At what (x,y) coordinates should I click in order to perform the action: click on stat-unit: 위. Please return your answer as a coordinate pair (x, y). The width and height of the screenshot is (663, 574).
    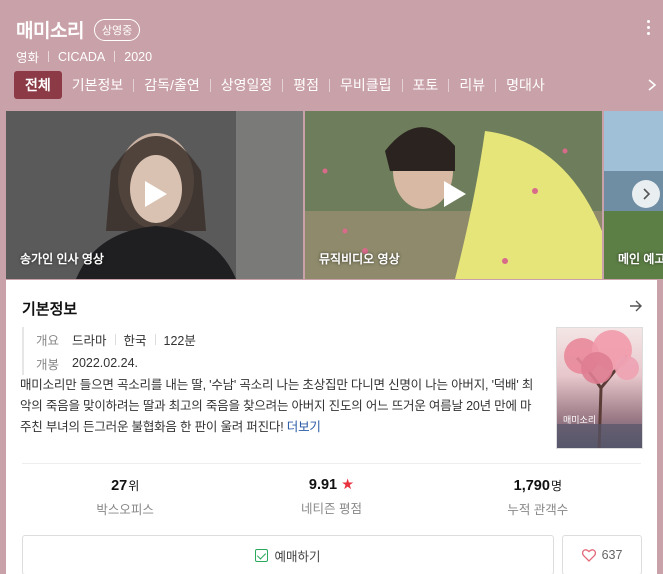
    Looking at the image, I should click on (134, 486).